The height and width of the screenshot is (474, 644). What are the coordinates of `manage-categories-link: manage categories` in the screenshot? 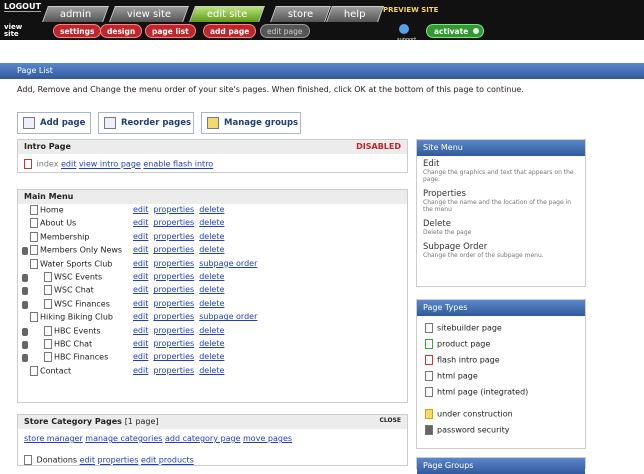 It's located at (123, 438).